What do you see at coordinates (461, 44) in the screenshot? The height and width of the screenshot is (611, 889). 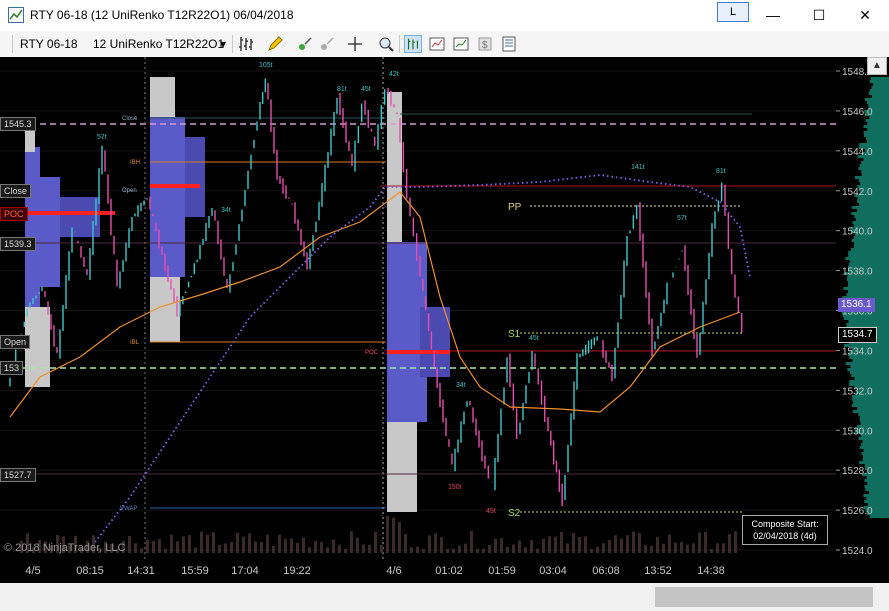 I see `chart-display-icon` at bounding box center [461, 44].